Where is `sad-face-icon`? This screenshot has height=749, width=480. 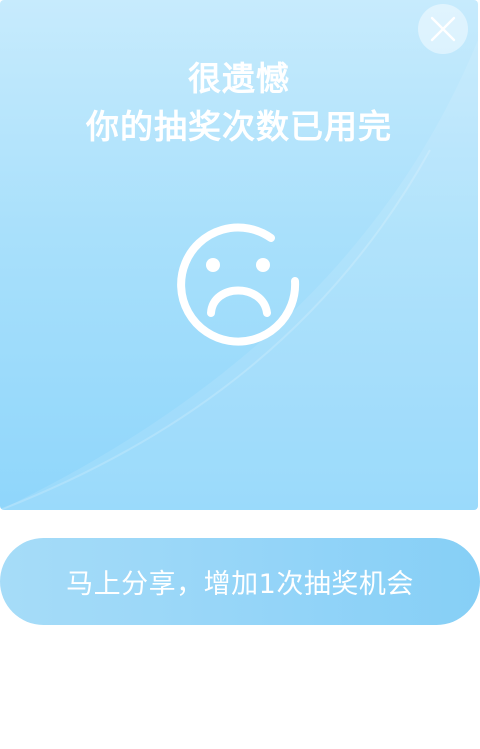 sad-face-icon is located at coordinates (238, 284).